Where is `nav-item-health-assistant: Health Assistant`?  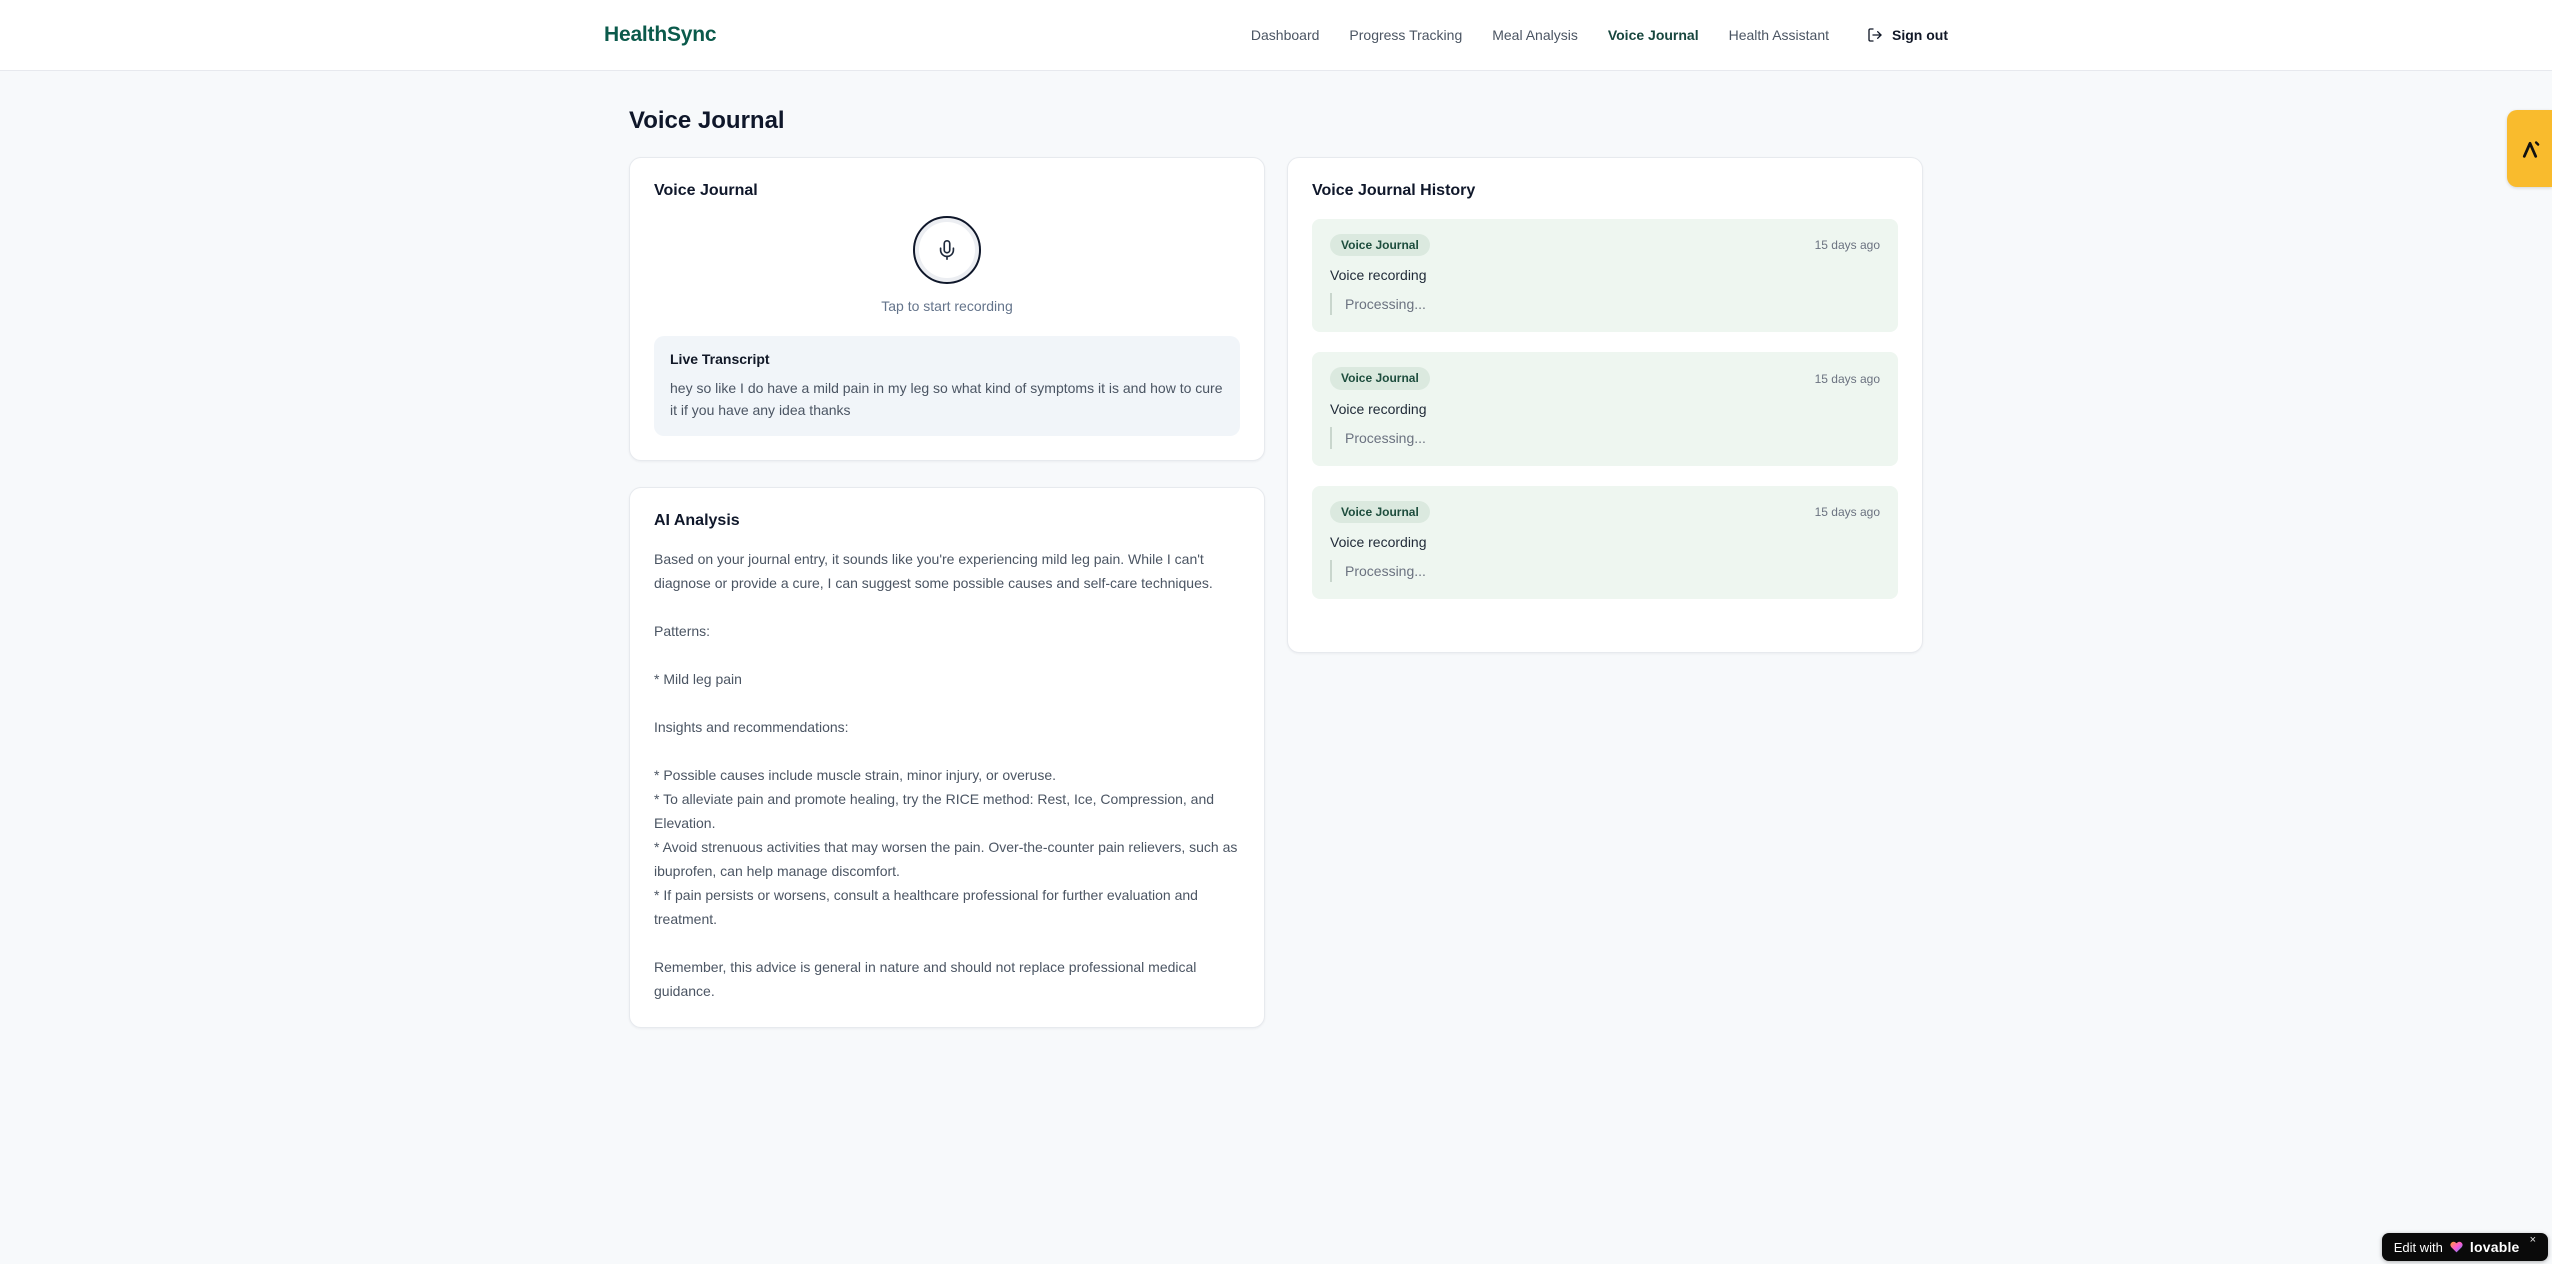 nav-item-health-assistant: Health Assistant is located at coordinates (1779, 35).